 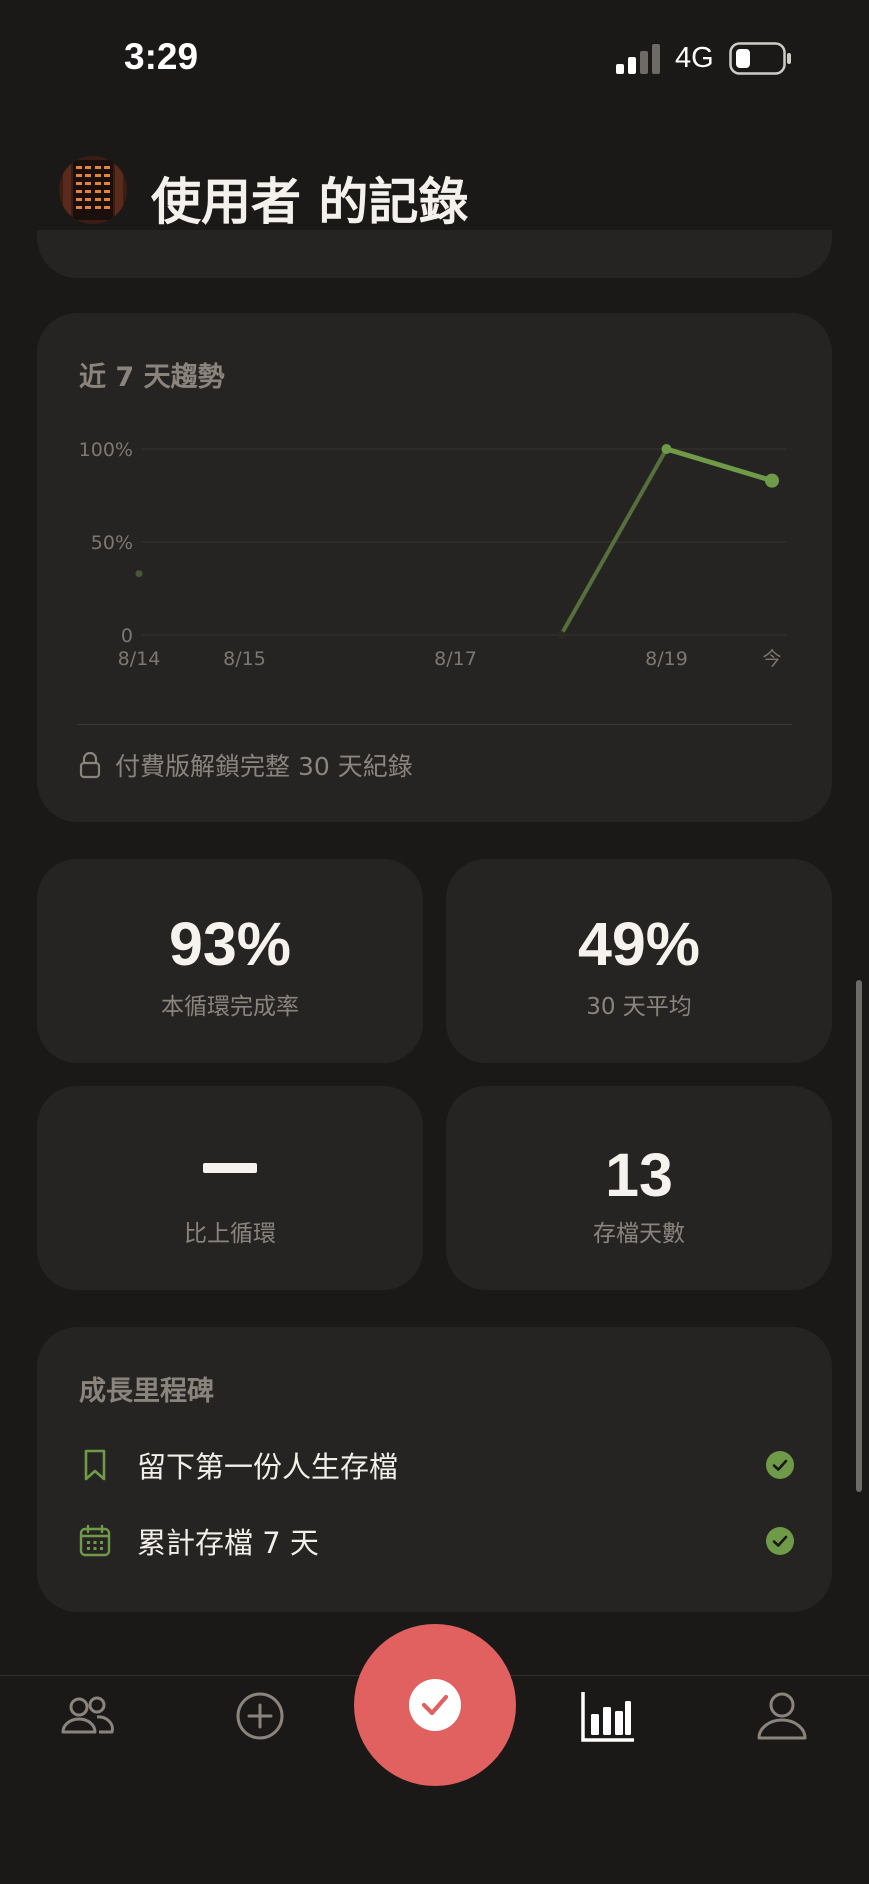 I want to click on milestone-label: 留下第一份人生存檔, so click(x=268, y=1467).